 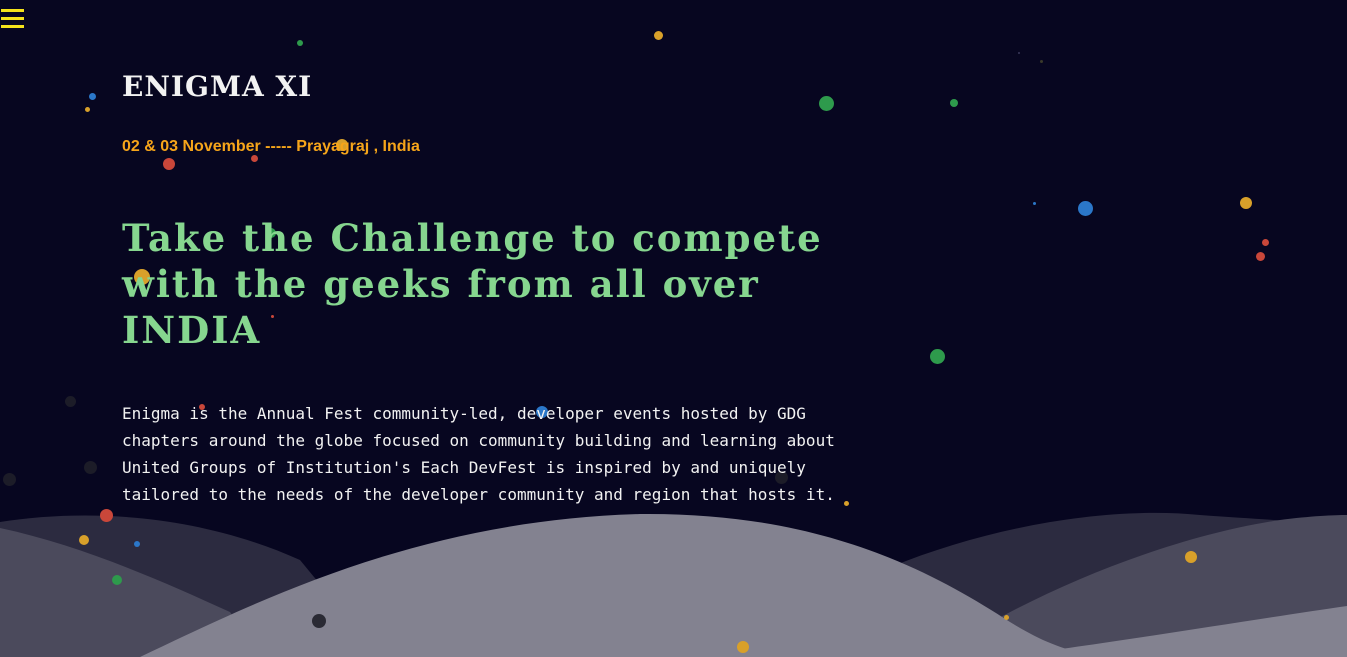 I want to click on hill-mid-left, so click(x=130, y=592).